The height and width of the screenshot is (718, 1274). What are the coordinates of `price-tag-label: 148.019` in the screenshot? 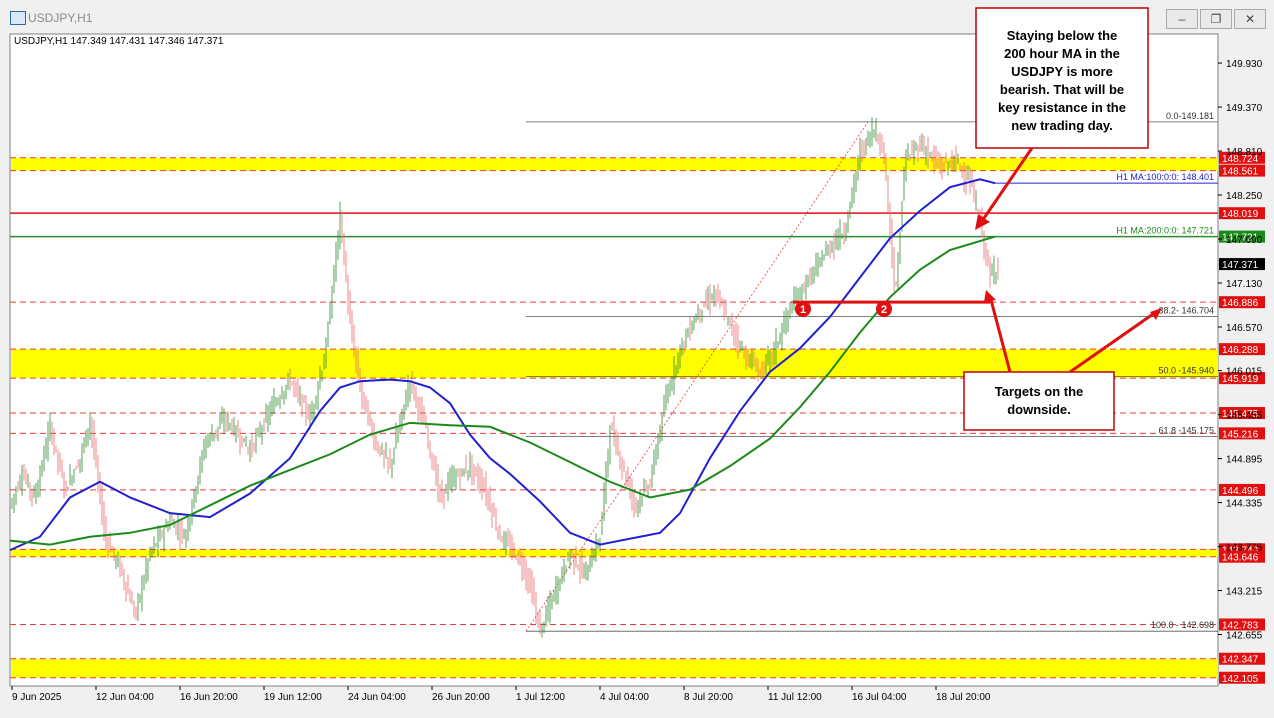 It's located at (1240, 214).